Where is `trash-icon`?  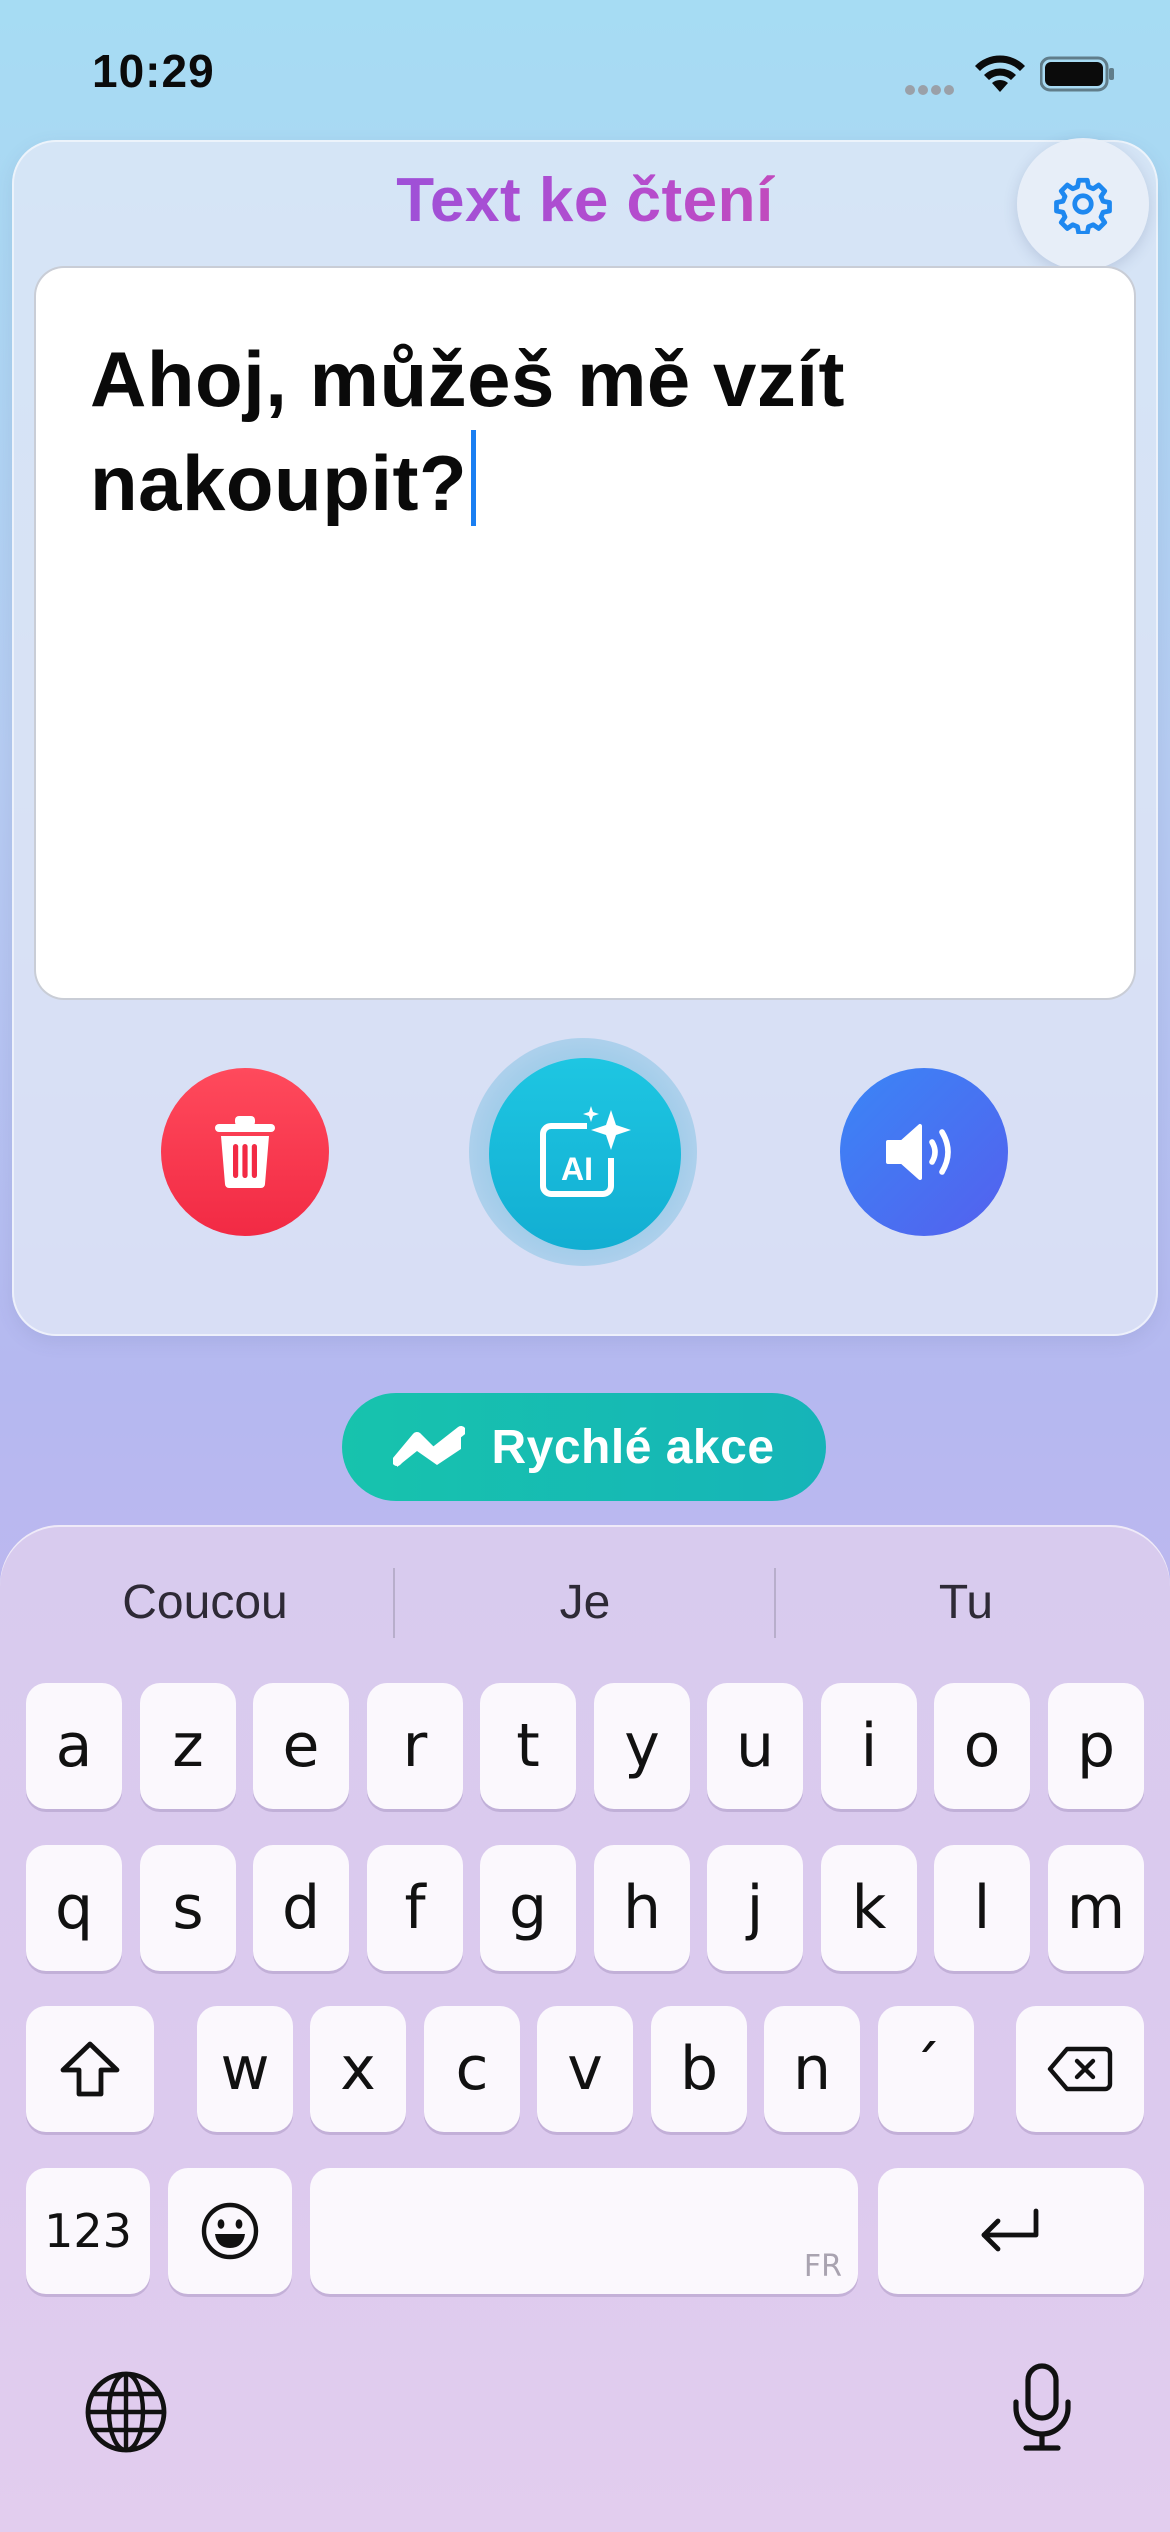
trash-icon is located at coordinates (245, 1152).